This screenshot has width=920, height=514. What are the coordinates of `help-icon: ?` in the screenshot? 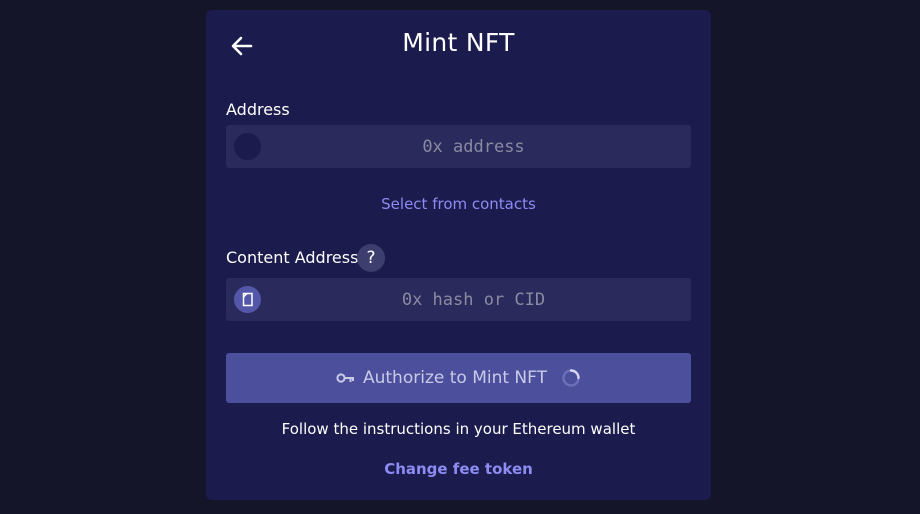 It's located at (371, 258).